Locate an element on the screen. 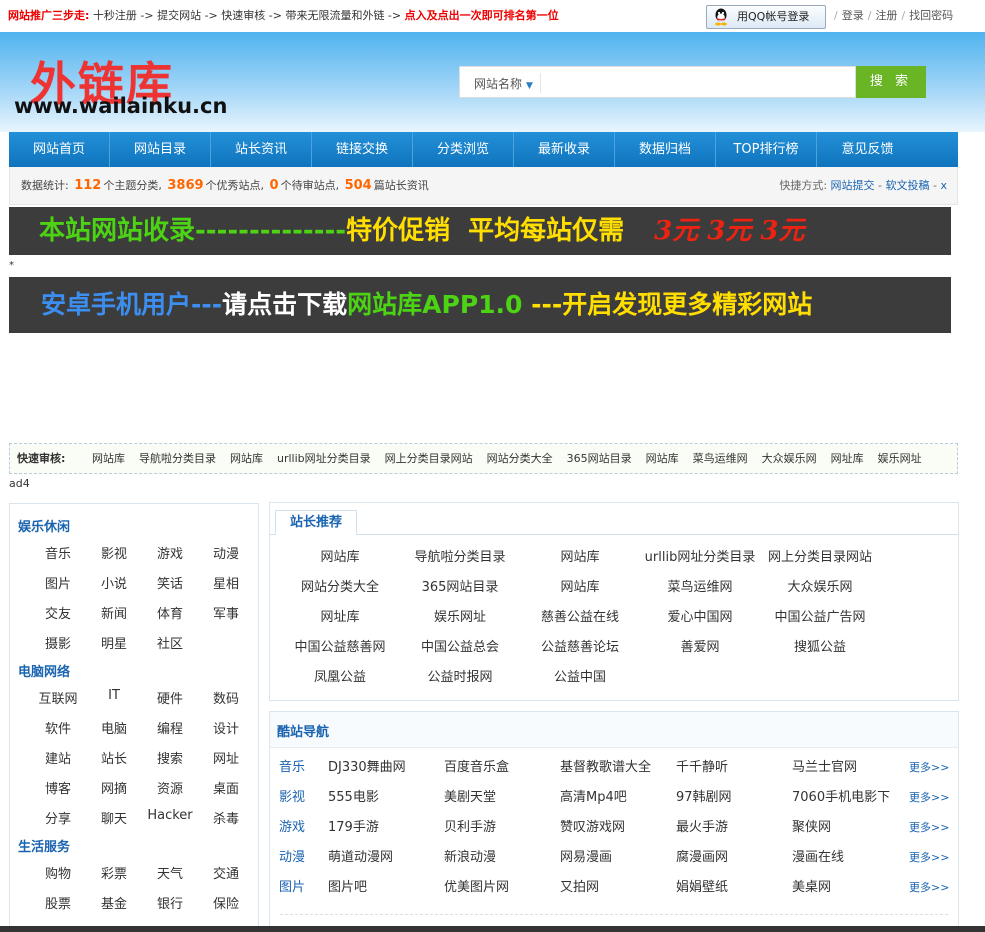  cool-site-link: 聚侠网 is located at coordinates (811, 828).